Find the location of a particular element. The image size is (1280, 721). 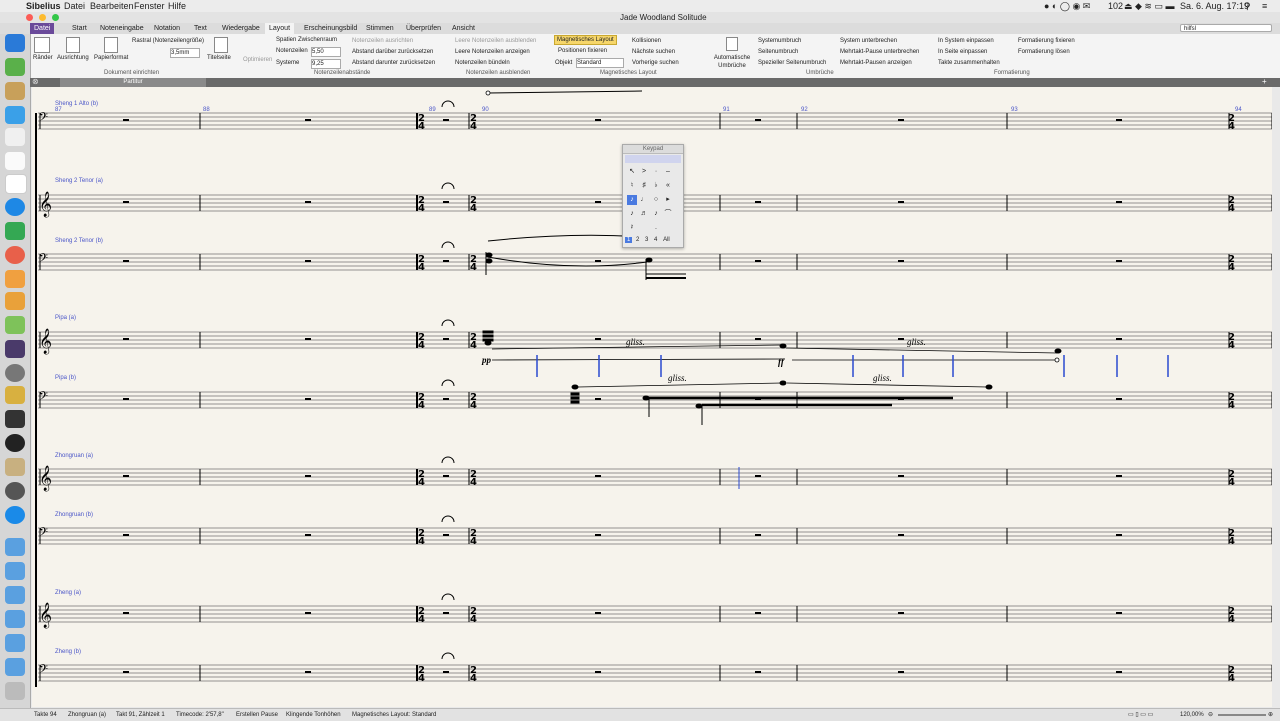

app-store-icon is located at coordinates (15, 515).